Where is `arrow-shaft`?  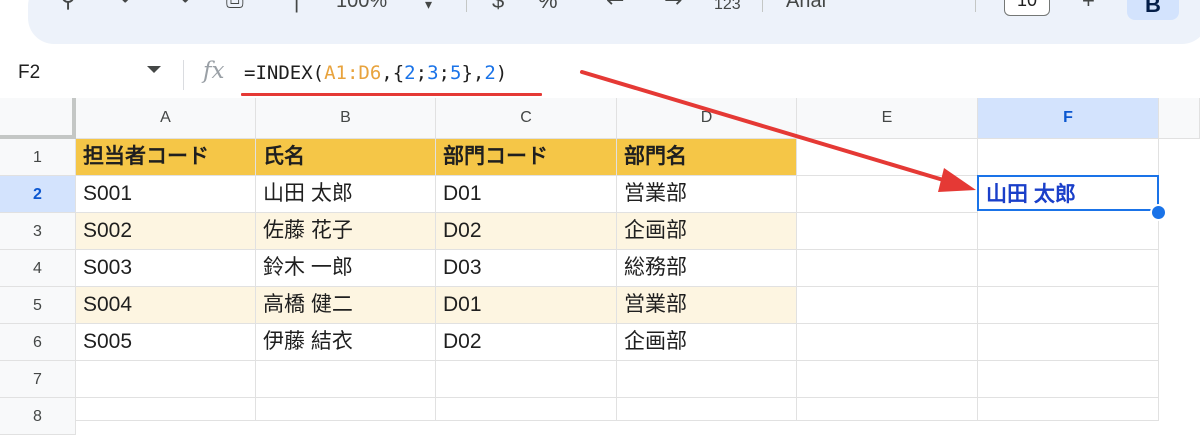
arrow-shaft is located at coordinates (766, 127).